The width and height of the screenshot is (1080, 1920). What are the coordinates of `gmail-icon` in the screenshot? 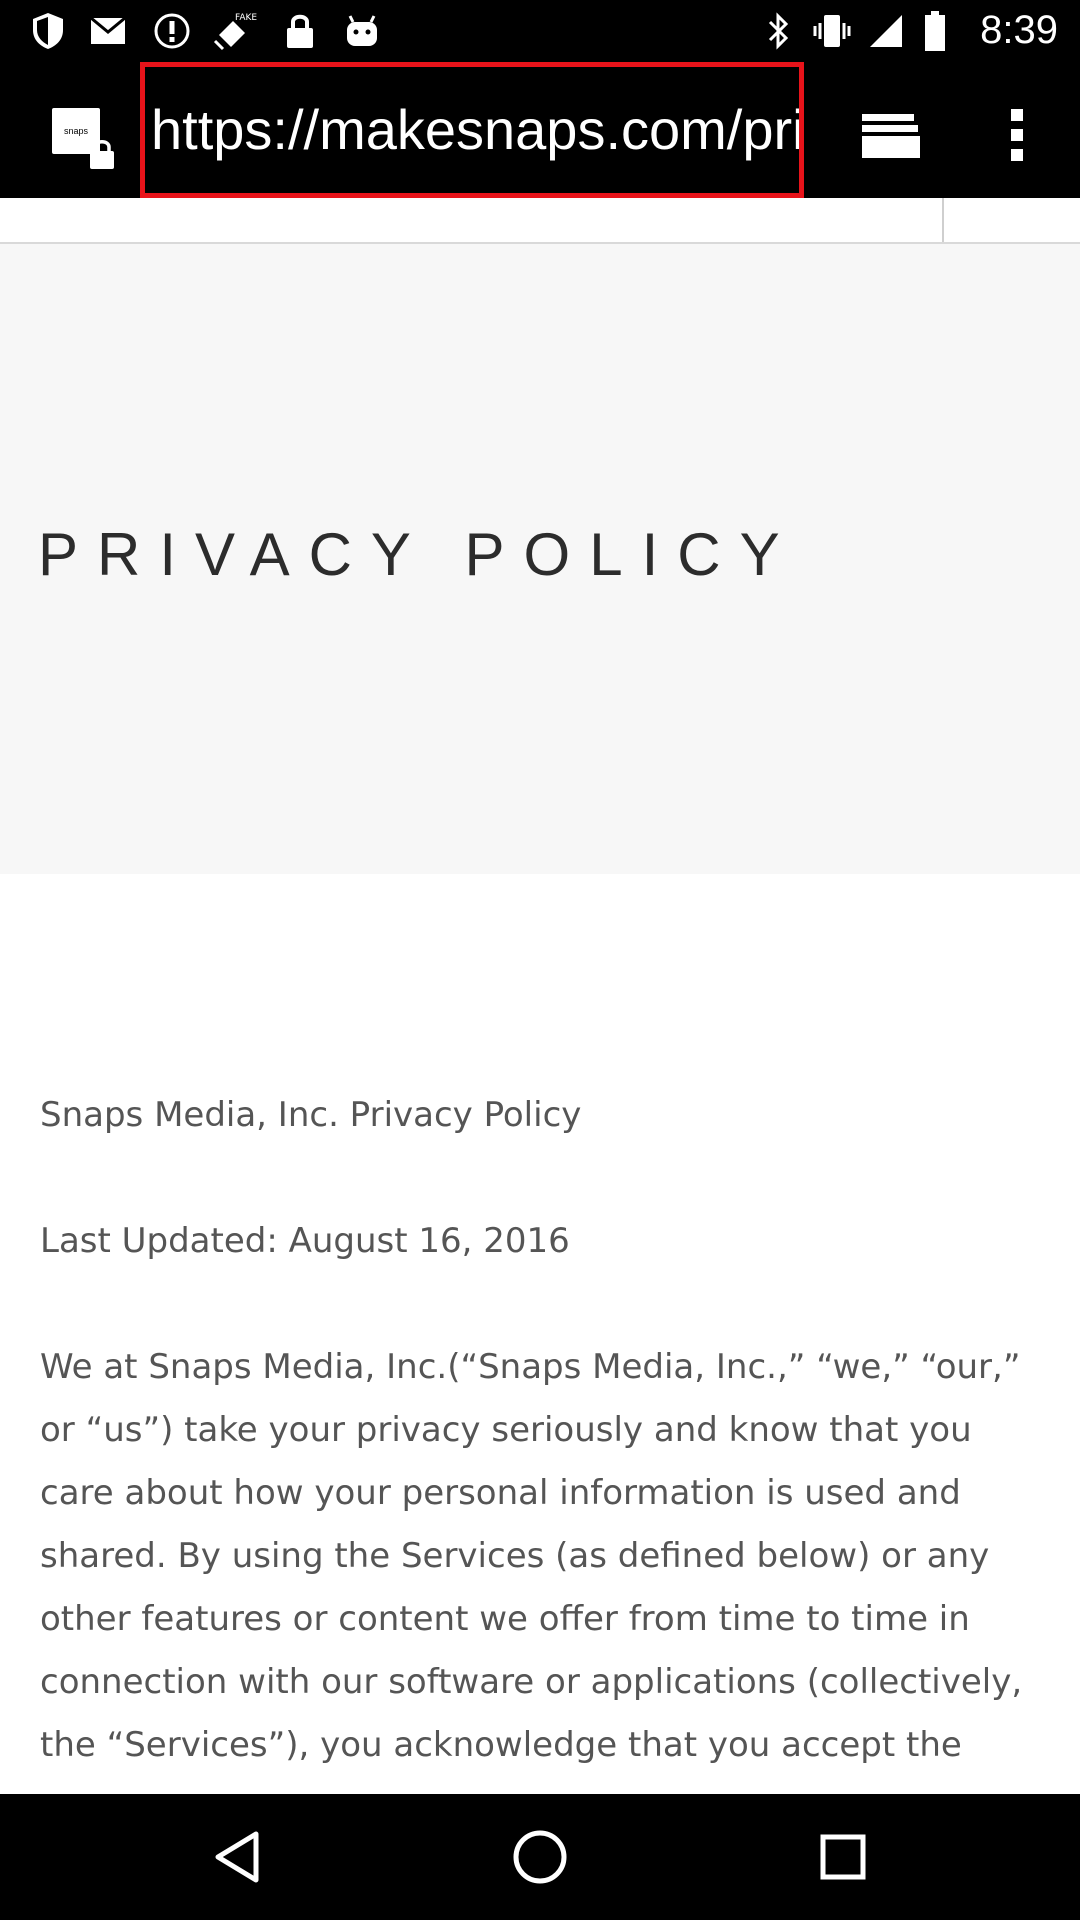 It's located at (108, 31).